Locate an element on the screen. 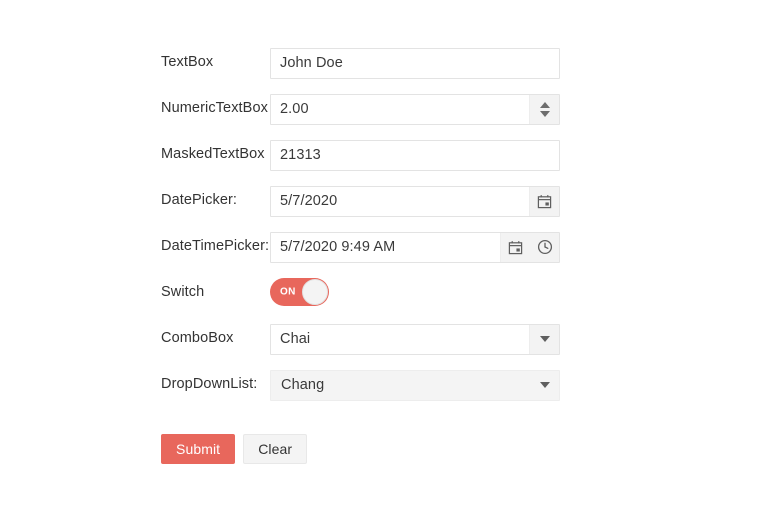  numerictextbox-spinner is located at coordinates (544, 109).